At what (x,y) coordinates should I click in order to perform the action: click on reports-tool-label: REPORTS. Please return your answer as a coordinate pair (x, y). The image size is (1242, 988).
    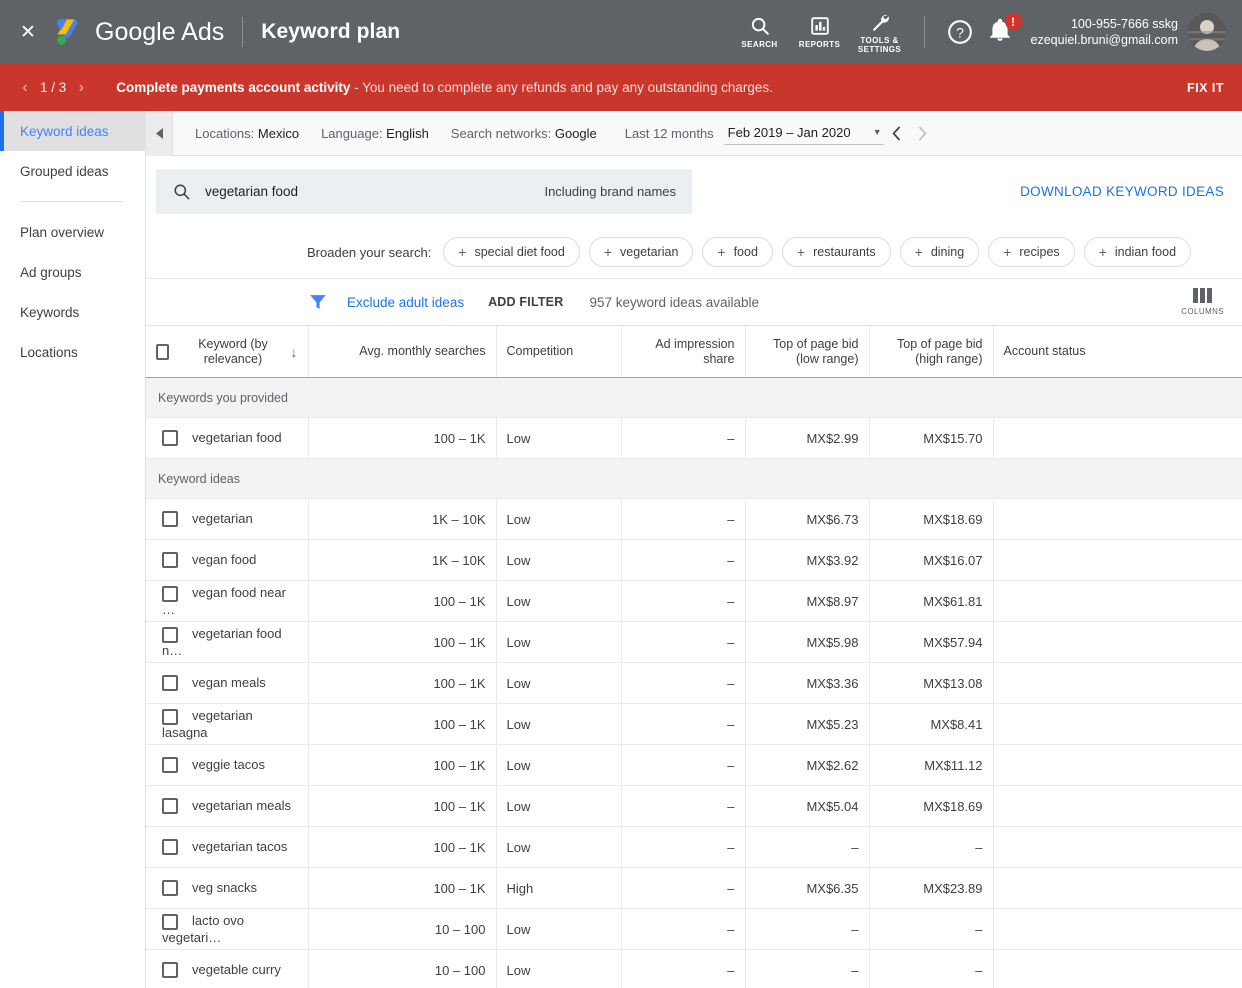
    Looking at the image, I should click on (819, 44).